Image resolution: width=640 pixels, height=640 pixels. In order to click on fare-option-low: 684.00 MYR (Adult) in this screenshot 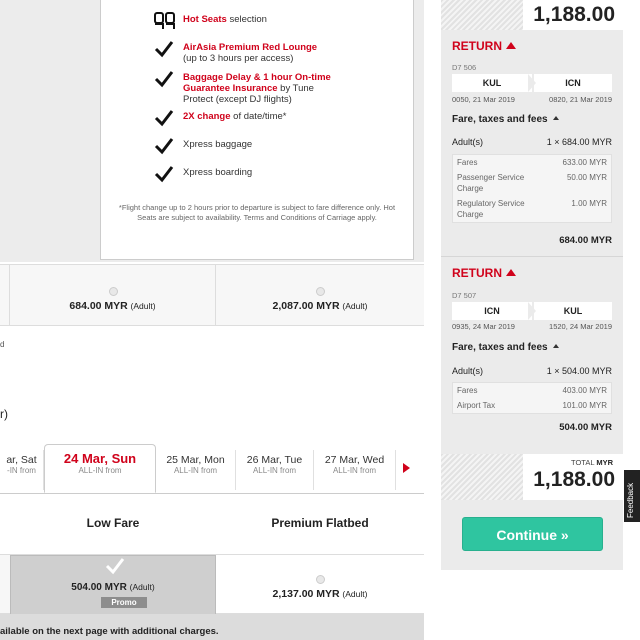, I will do `click(113, 295)`.